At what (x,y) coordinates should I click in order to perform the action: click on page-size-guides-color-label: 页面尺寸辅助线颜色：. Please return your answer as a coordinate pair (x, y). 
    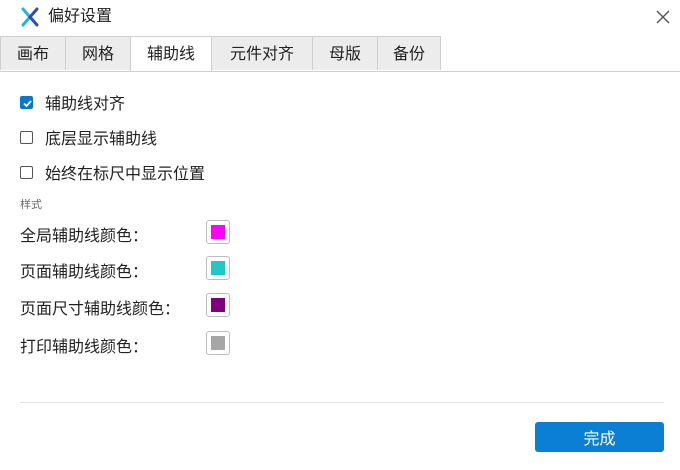
    Looking at the image, I should click on (100, 308).